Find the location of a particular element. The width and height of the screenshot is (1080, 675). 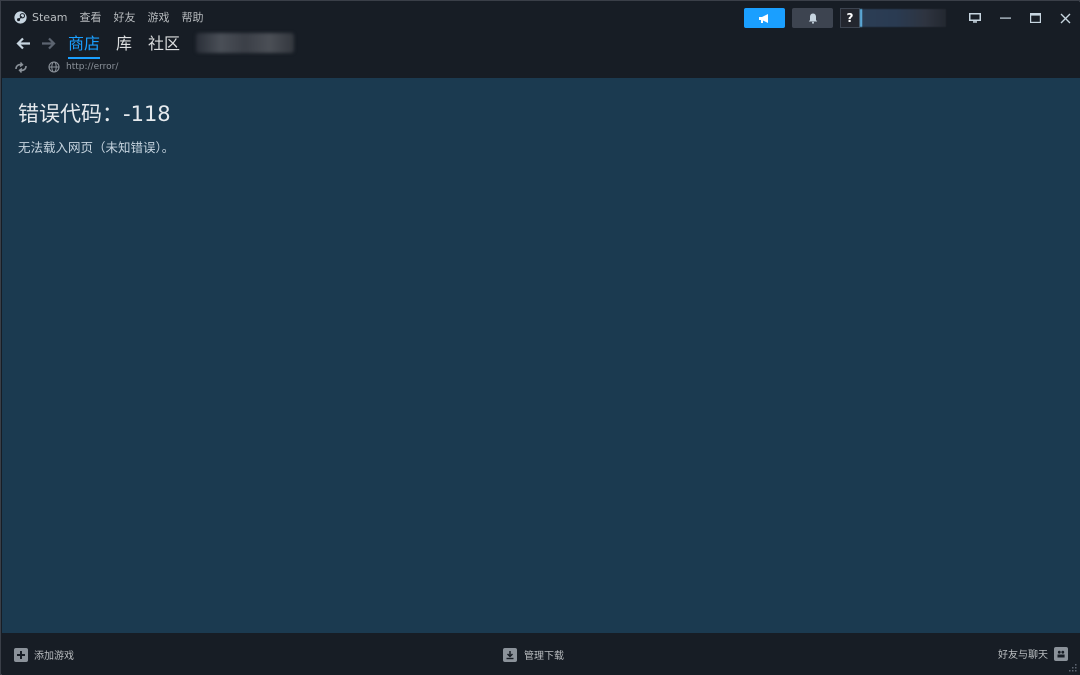

close-icon is located at coordinates (1065, 18).